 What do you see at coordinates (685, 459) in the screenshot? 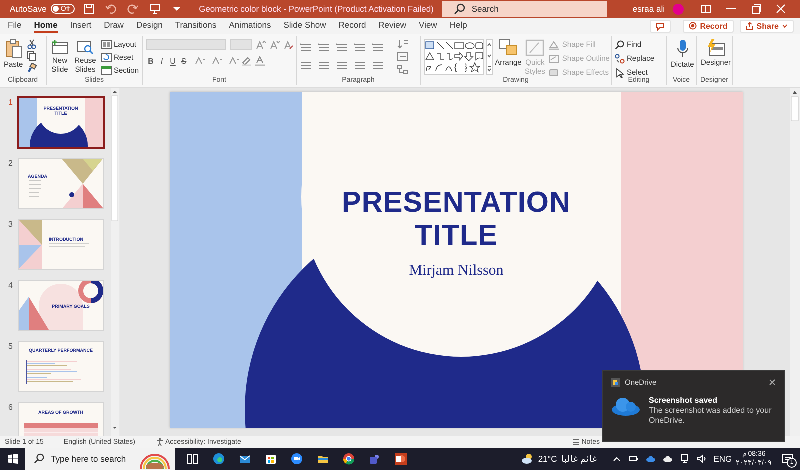
I see `network-icon` at bounding box center [685, 459].